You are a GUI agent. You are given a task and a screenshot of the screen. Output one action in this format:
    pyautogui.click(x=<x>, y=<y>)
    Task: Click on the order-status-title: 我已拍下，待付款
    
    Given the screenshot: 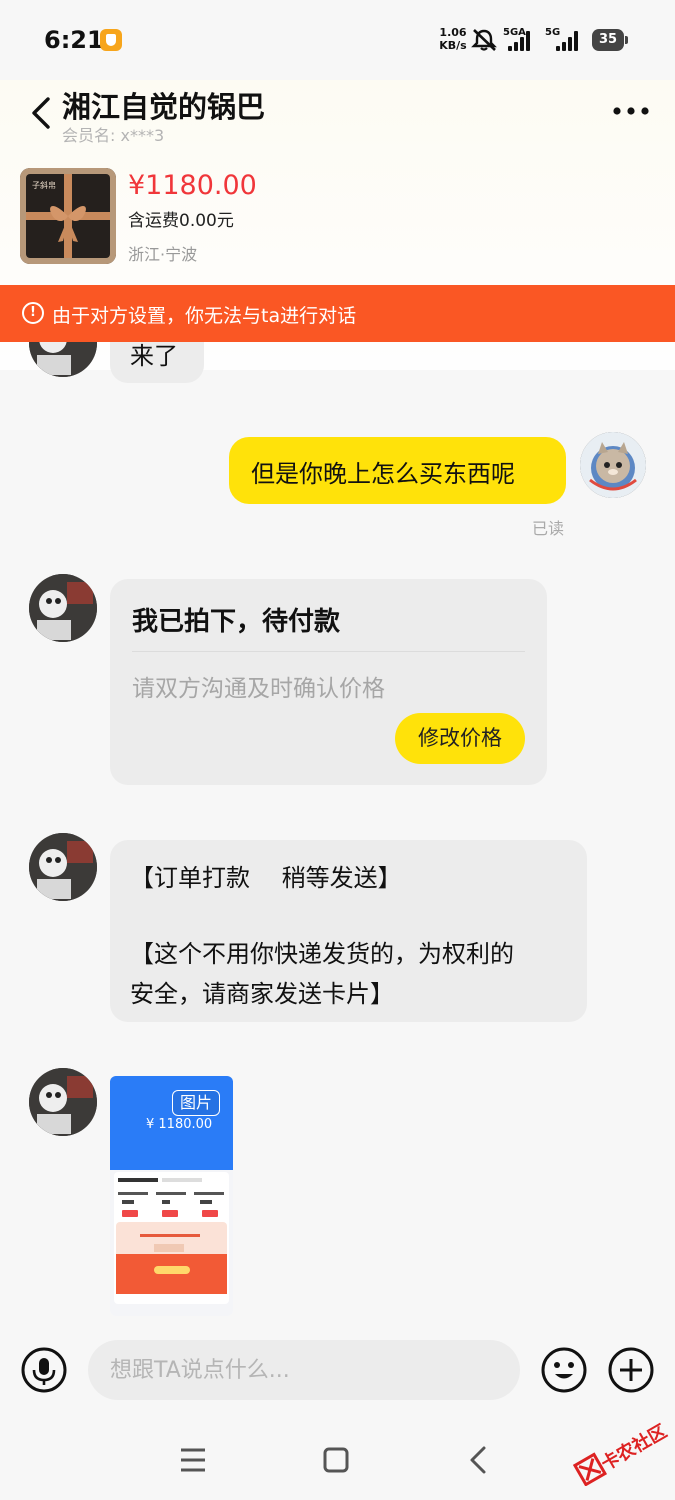 What is the action you would take?
    pyautogui.click(x=236, y=622)
    